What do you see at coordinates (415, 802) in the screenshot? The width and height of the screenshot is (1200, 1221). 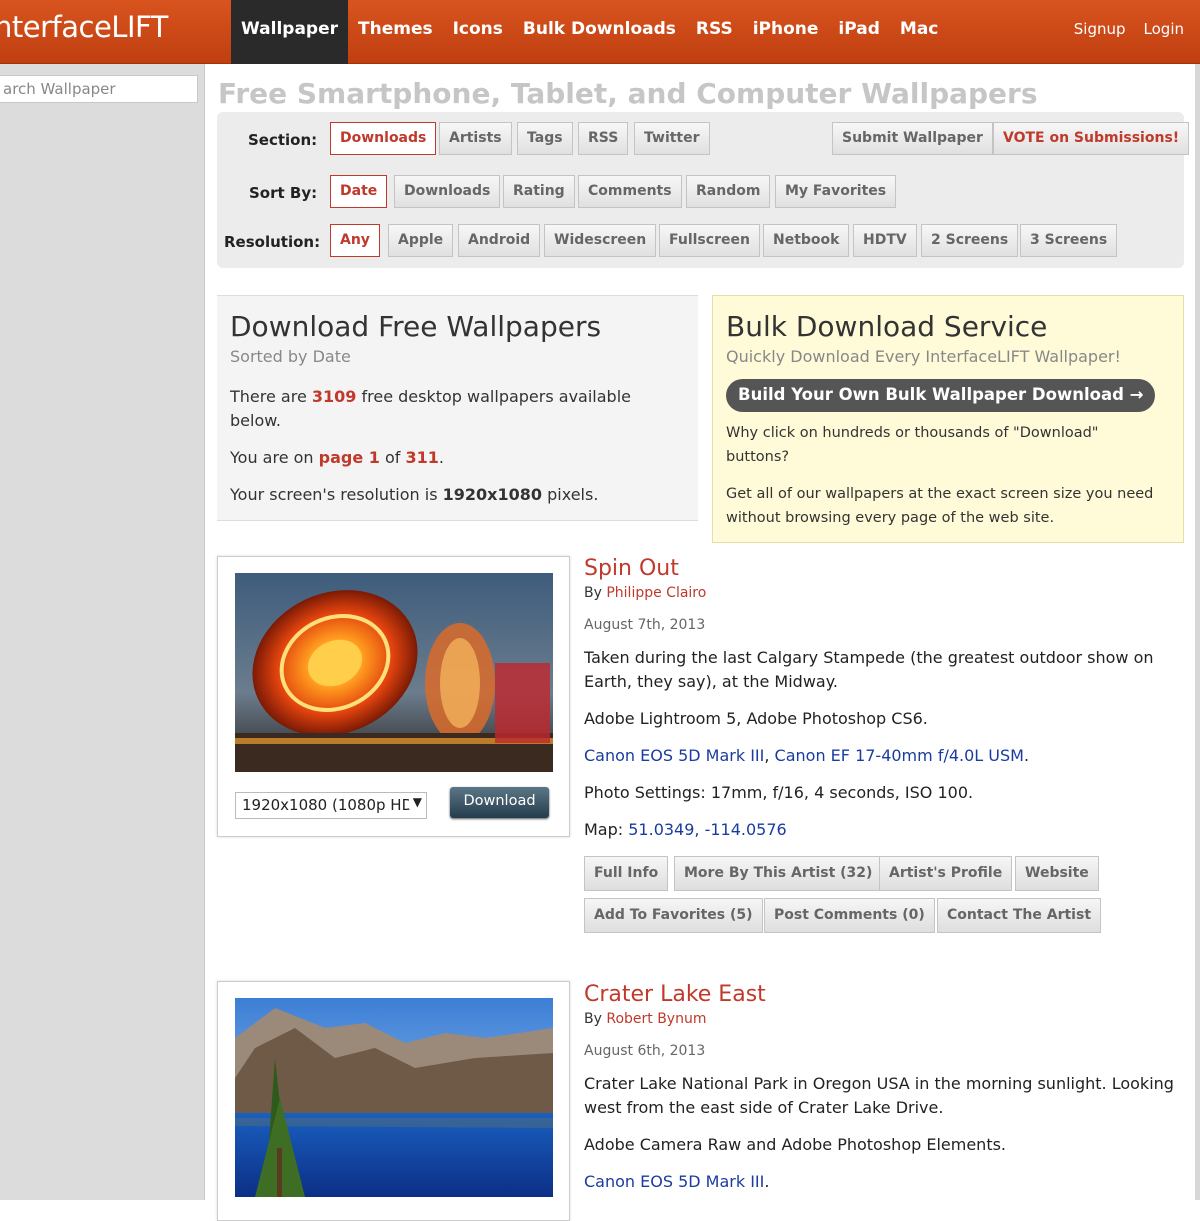 I see `chevron-down-icon: ▼` at bounding box center [415, 802].